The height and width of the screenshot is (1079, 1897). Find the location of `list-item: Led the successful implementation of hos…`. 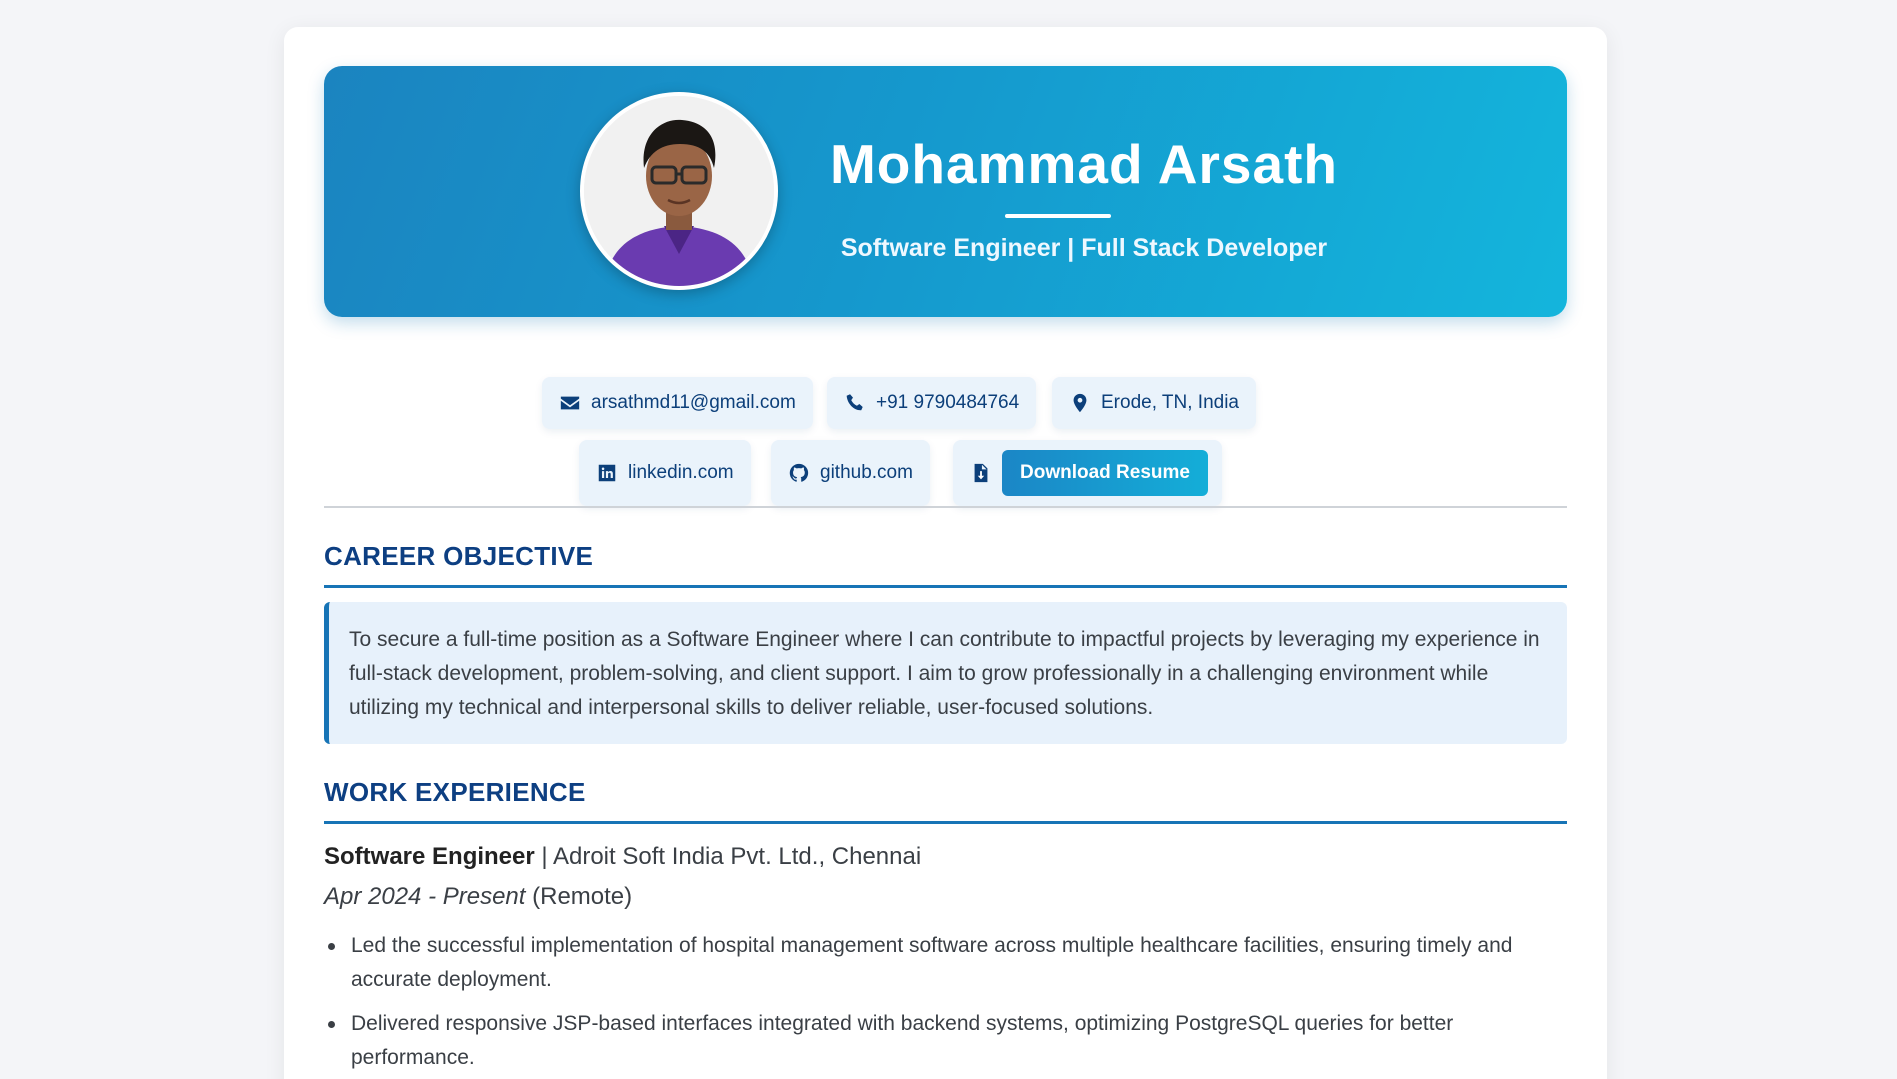

list-item: Led the successful implementation of hos… is located at coordinates (945, 963).